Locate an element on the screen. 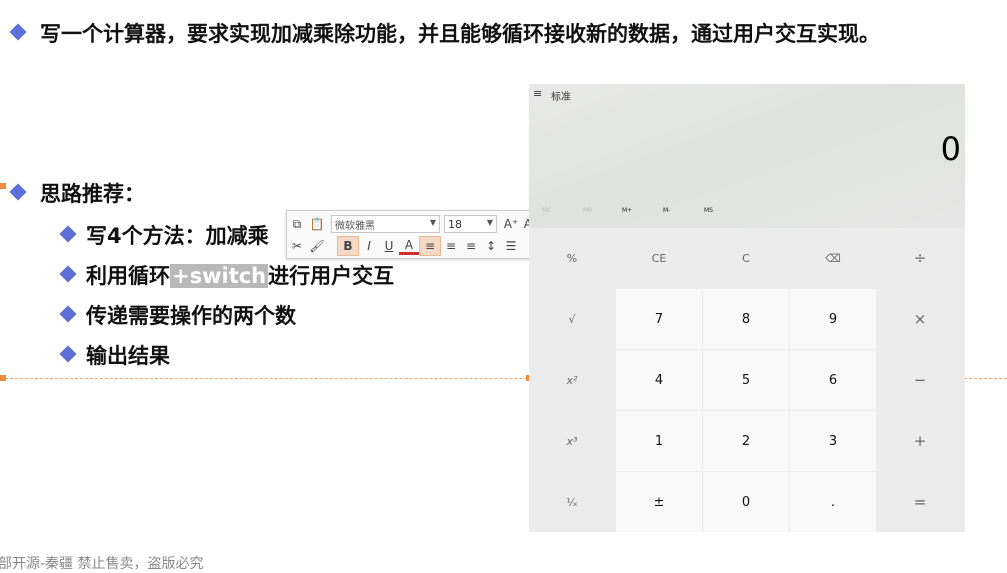 This screenshot has width=1007, height=573. digit-2-button: 2 is located at coordinates (746, 441).